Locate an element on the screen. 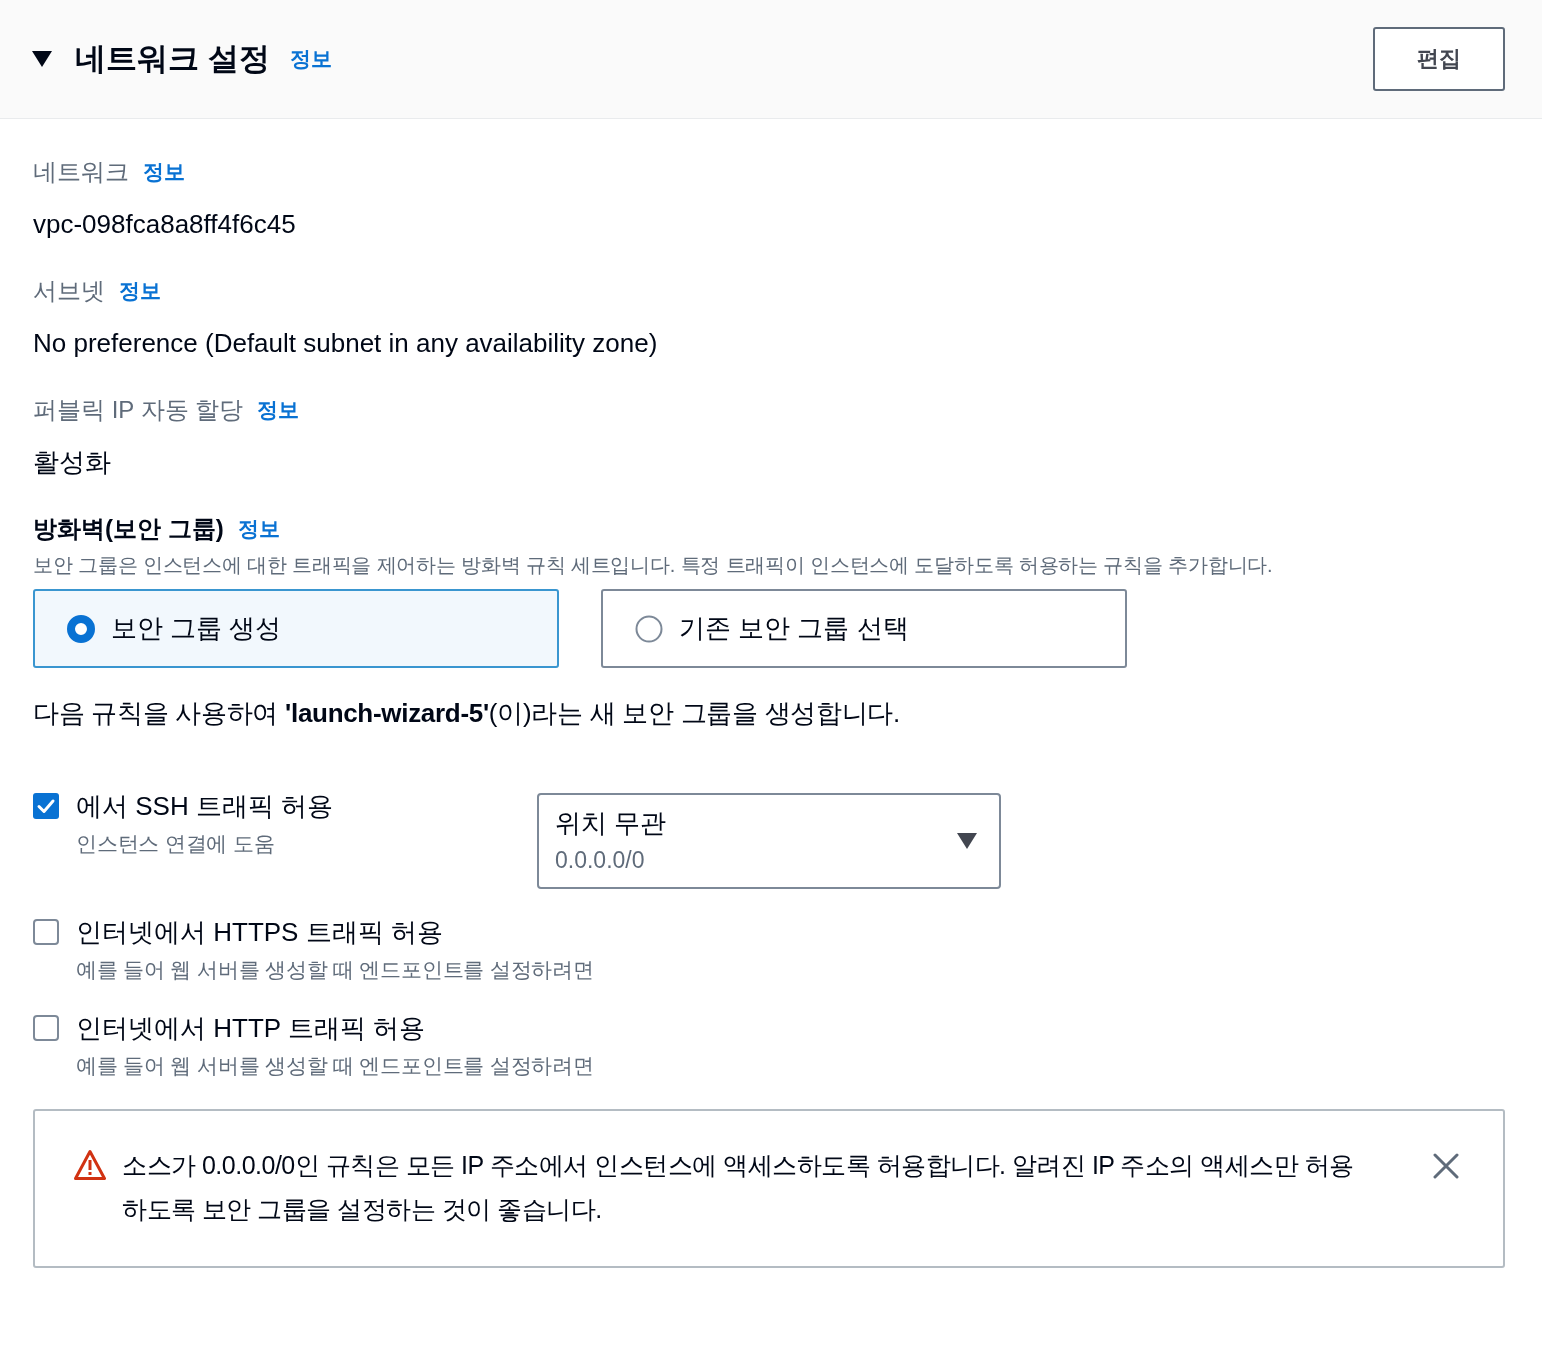 This screenshot has height=1352, width=1542. caret-down-icon is located at coordinates (967, 841).